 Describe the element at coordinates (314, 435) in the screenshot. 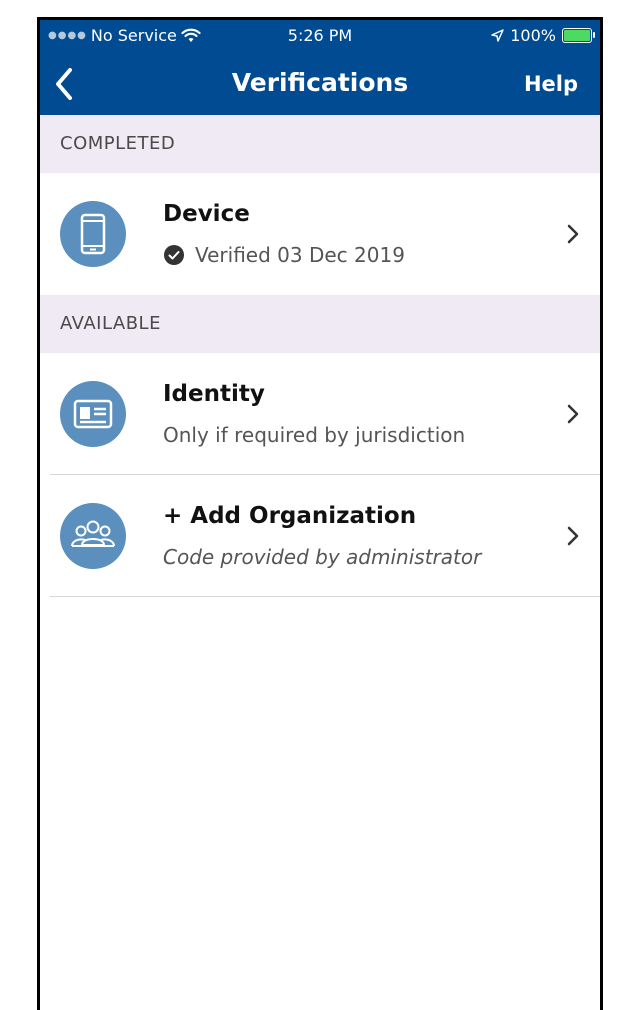

I see `item-subtitle: Only if required by jurisdiction` at that location.